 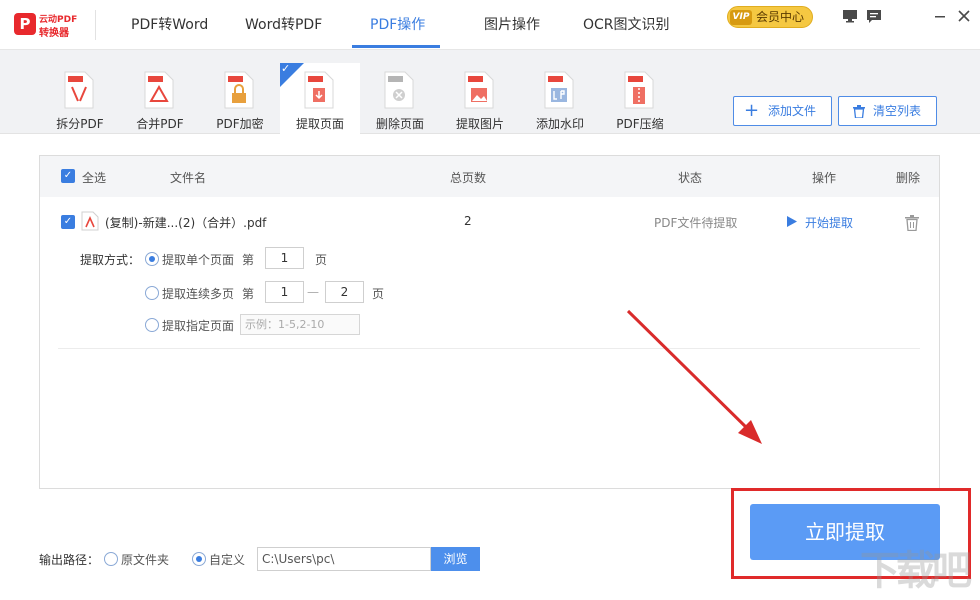 I want to click on option-original-folder-label: 原文件夹, so click(x=145, y=559).